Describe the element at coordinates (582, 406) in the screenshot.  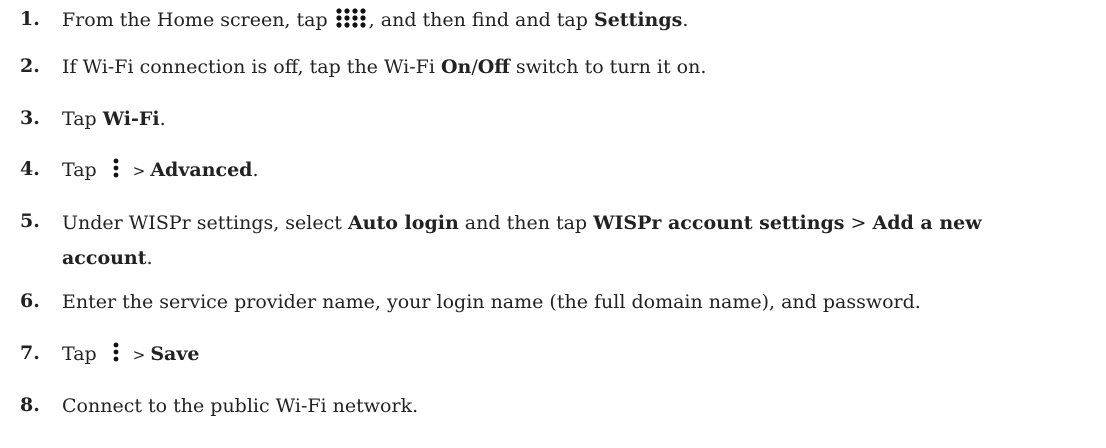
I see `step-text: Connect to the public Wi-Fi network.` at that location.